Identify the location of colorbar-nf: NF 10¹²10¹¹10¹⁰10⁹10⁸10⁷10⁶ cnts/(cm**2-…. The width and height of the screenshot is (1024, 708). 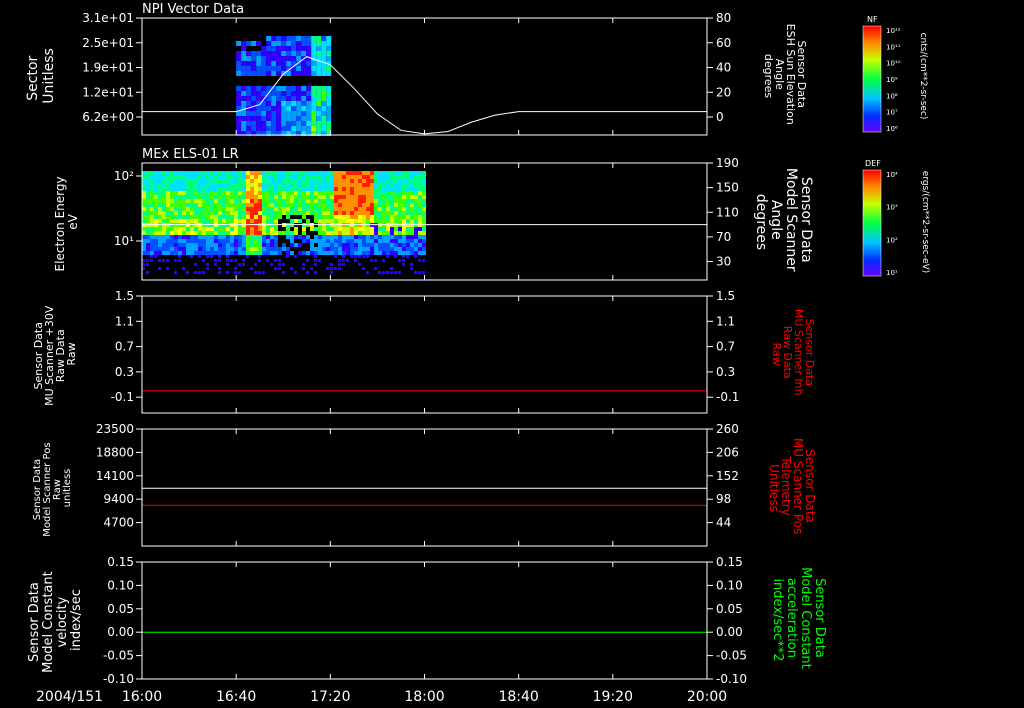
(895, 74).